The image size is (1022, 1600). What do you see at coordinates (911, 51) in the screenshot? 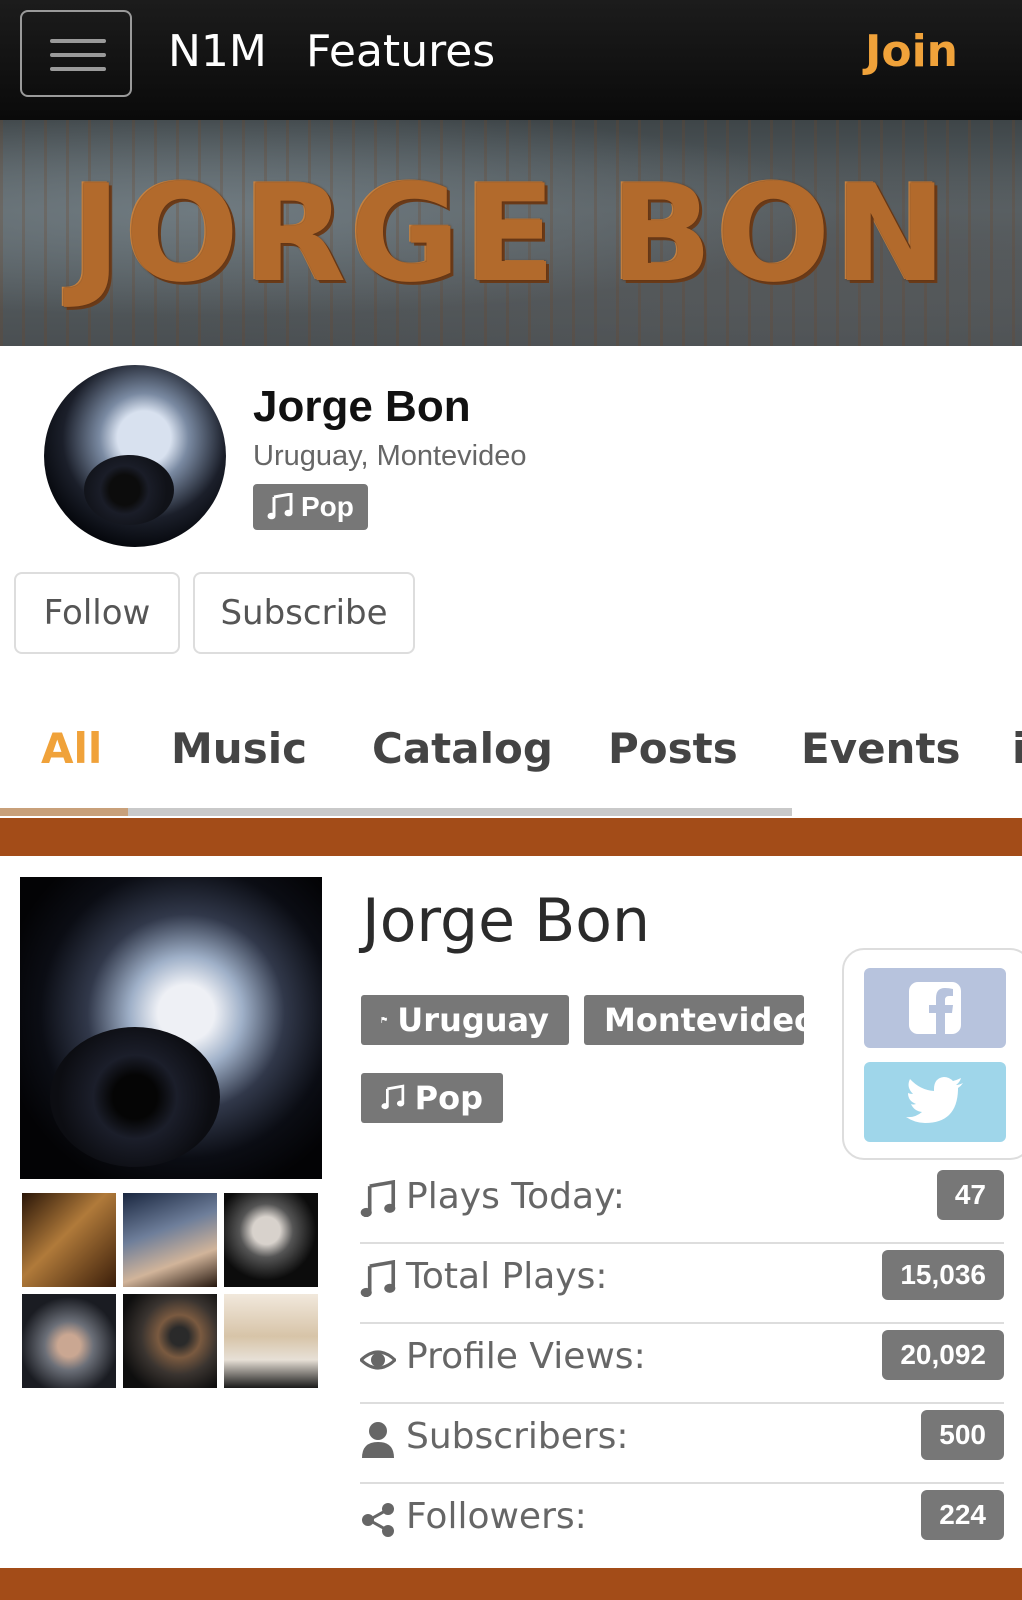
I see `join-link: Join` at bounding box center [911, 51].